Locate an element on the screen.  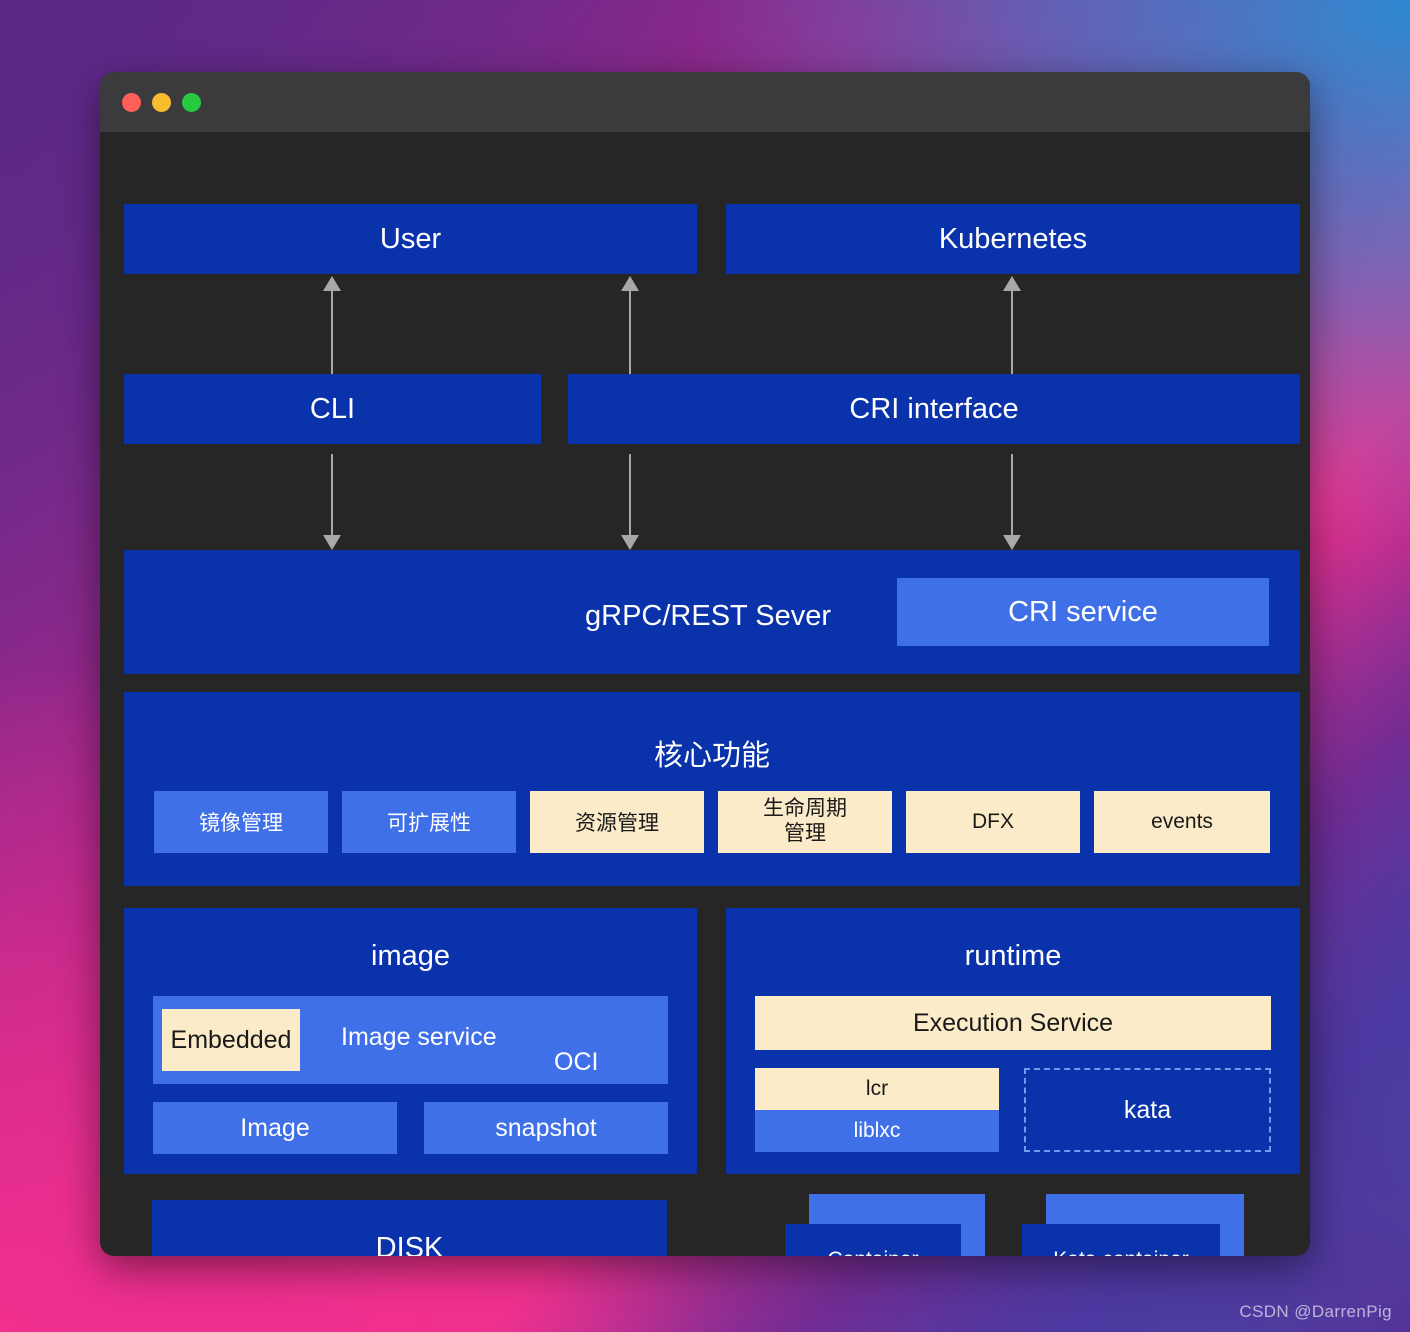
node-kata-label: kata is located at coordinates (1147, 1109).